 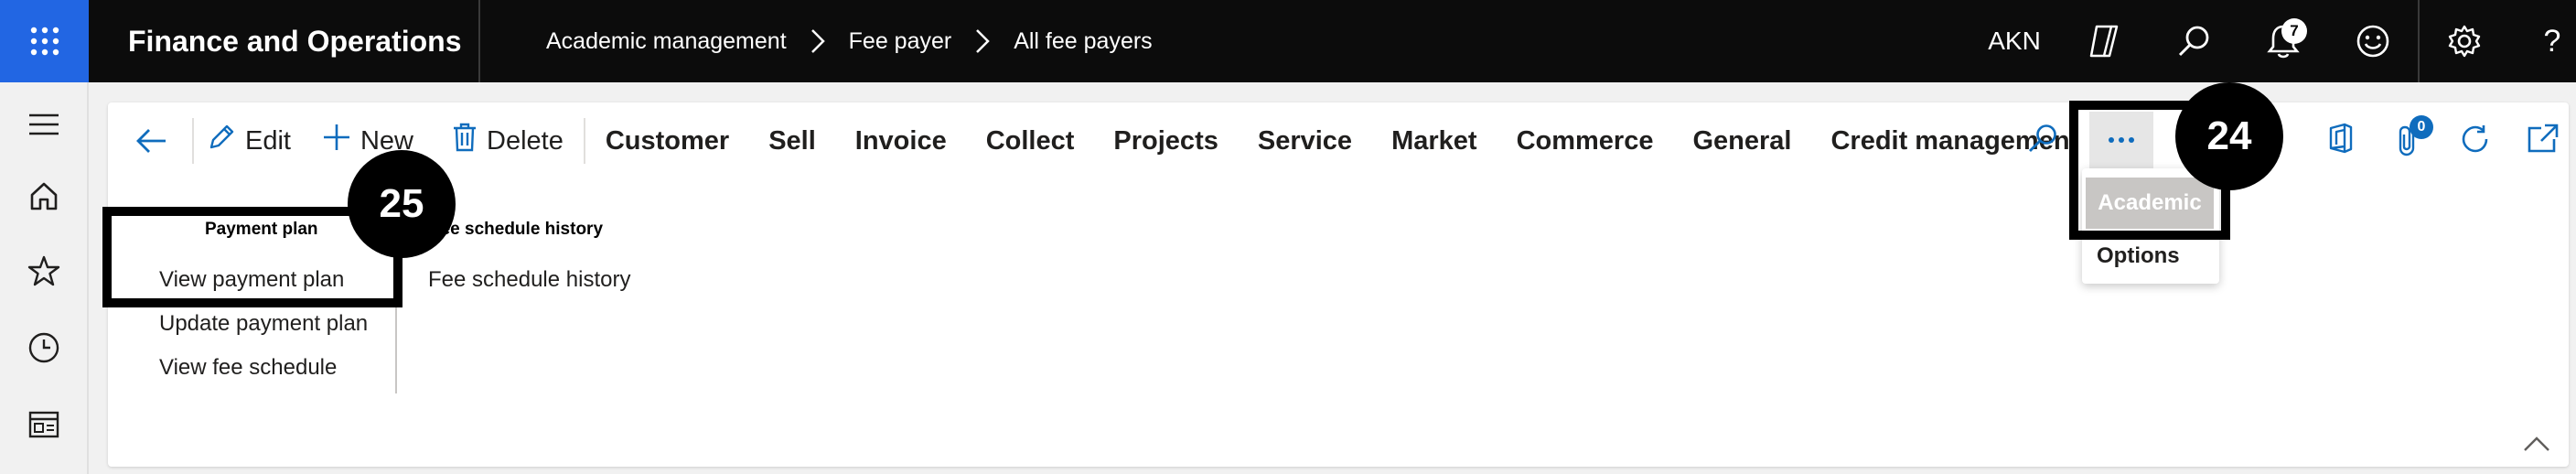 I want to click on bell-icon, so click(x=2283, y=41).